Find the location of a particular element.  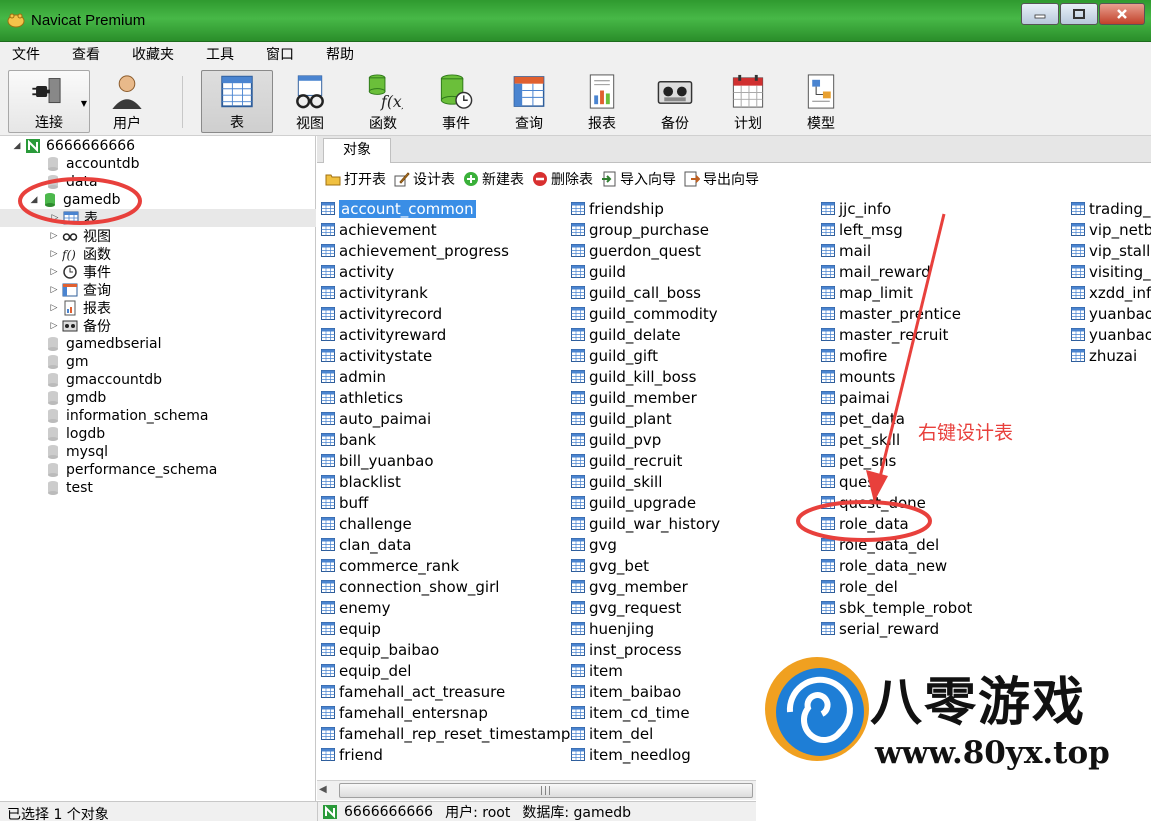

table-button: 表 is located at coordinates (237, 101).